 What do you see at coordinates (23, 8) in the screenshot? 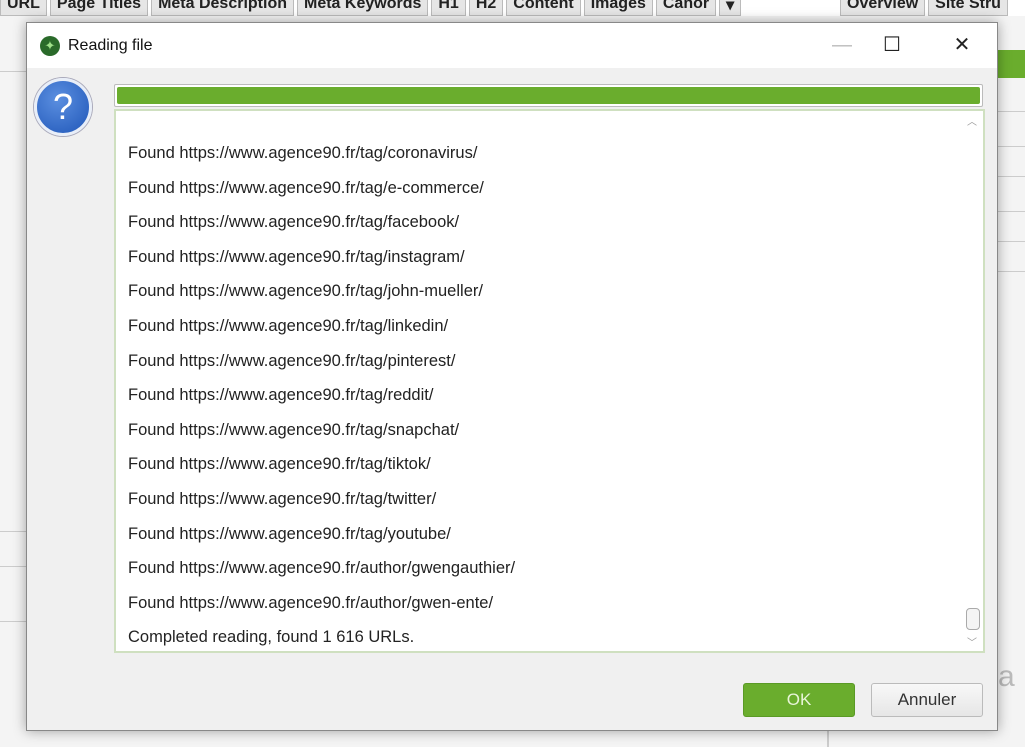
I see `tab-url: URL` at bounding box center [23, 8].